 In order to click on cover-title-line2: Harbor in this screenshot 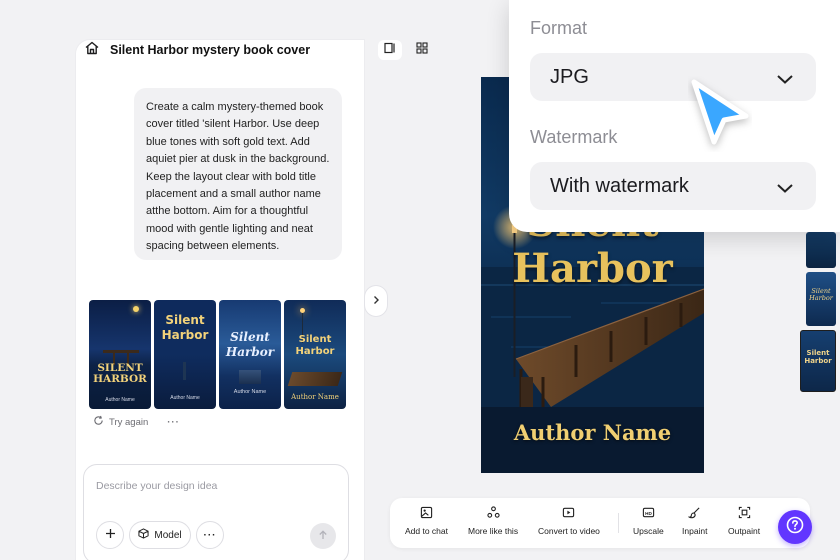, I will do `click(592, 268)`.